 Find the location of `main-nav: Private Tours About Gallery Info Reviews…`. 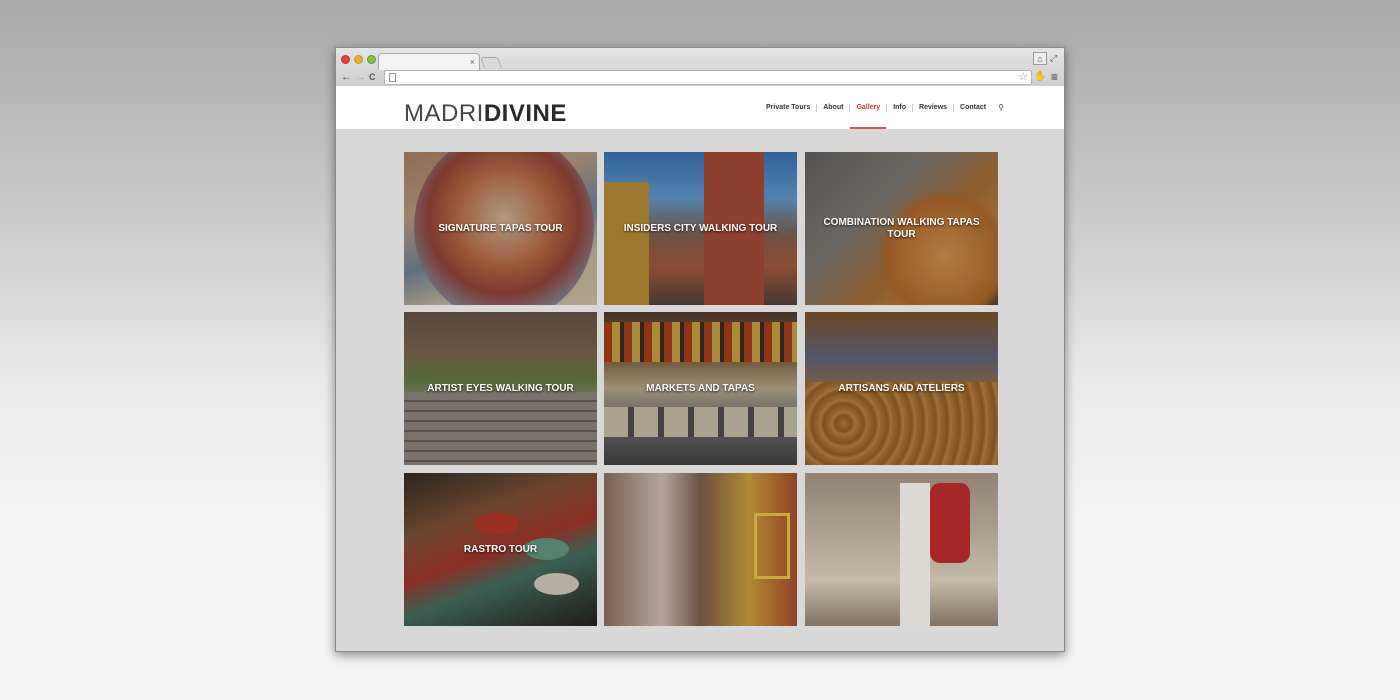

main-nav: Private Tours About Gallery Info Reviews… is located at coordinates (882, 107).